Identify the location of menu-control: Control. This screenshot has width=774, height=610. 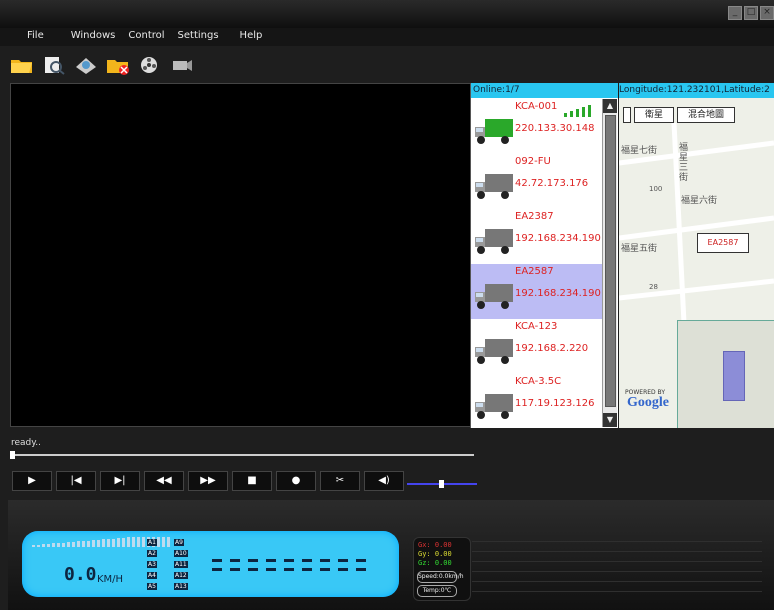
(148, 37).